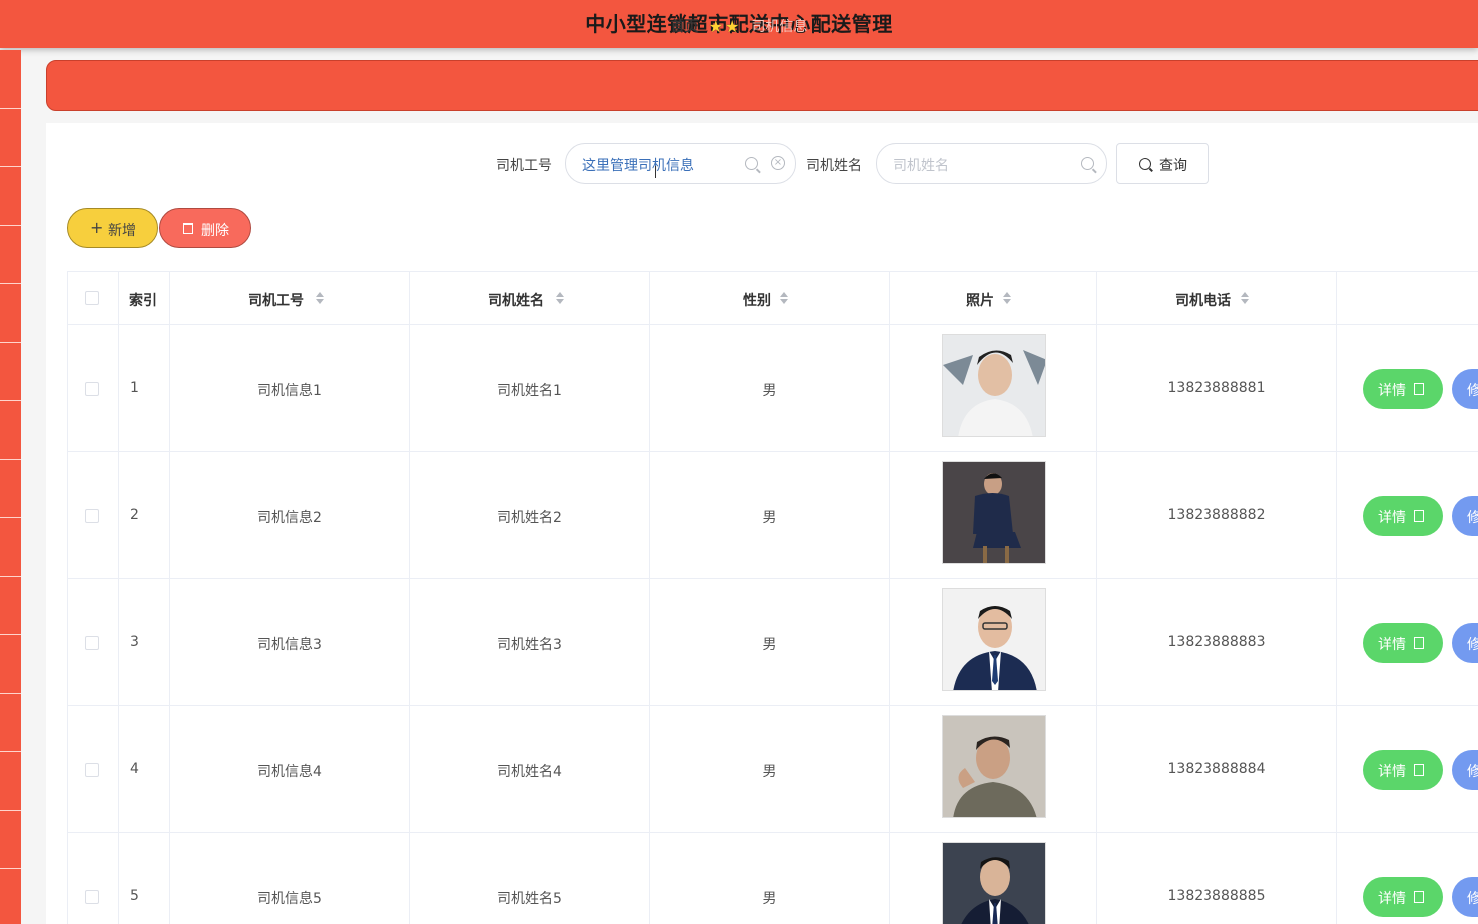  I want to click on clear-icon: ×, so click(778, 163).